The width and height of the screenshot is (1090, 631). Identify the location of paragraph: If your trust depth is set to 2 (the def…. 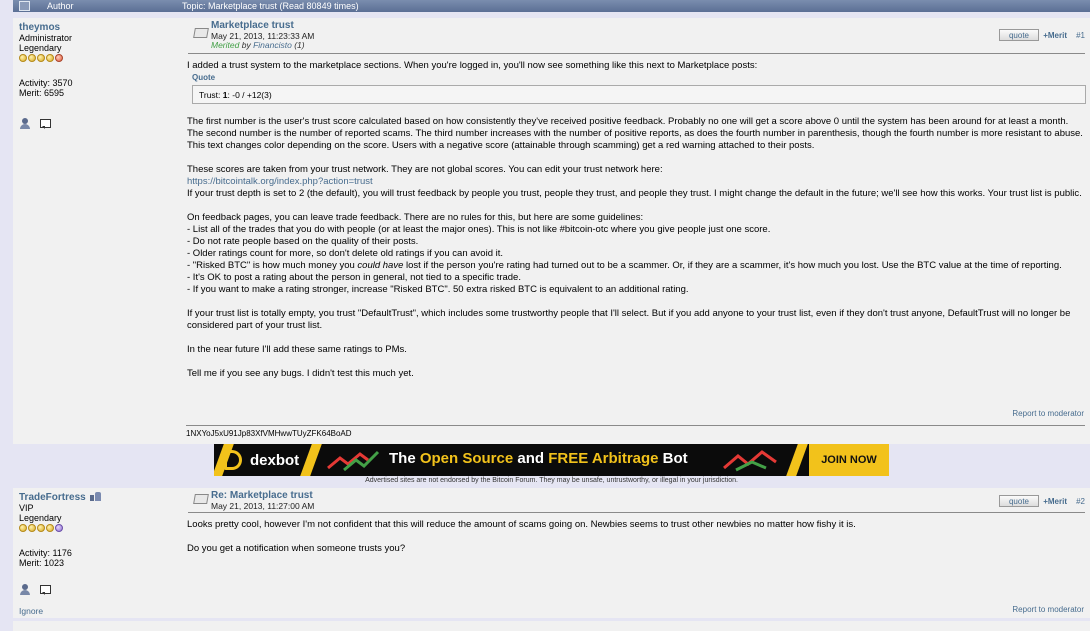
(634, 193).